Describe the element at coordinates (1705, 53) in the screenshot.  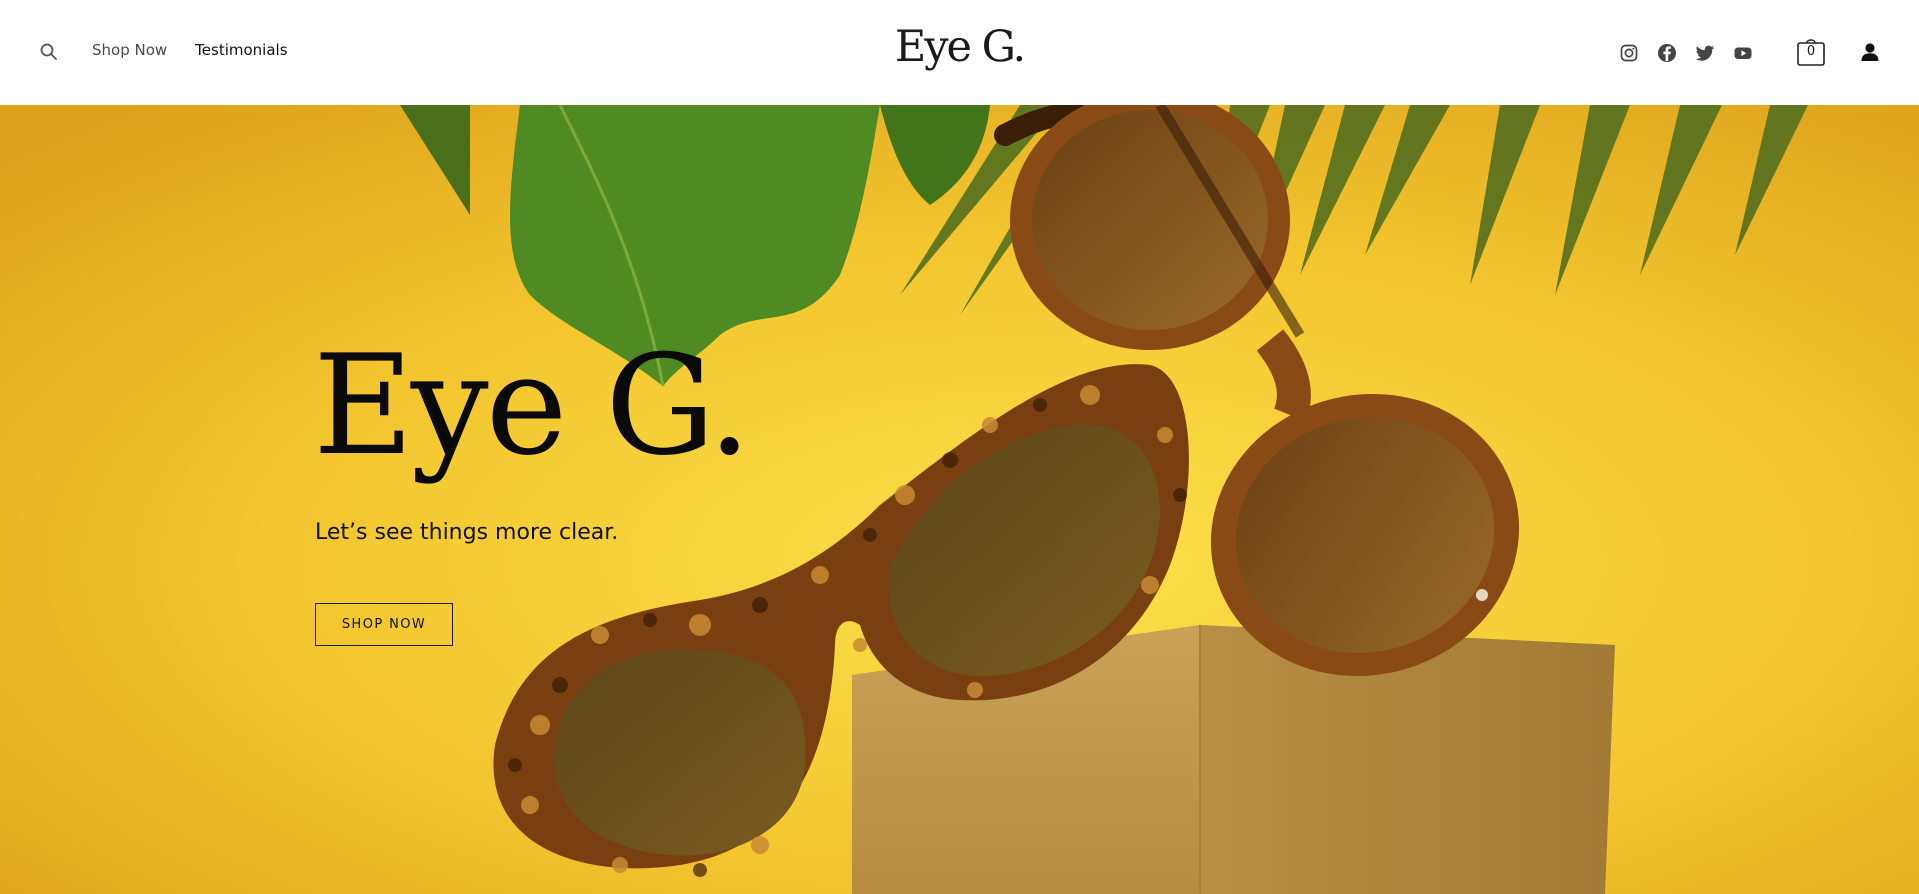
I see `twitter-icon` at that location.